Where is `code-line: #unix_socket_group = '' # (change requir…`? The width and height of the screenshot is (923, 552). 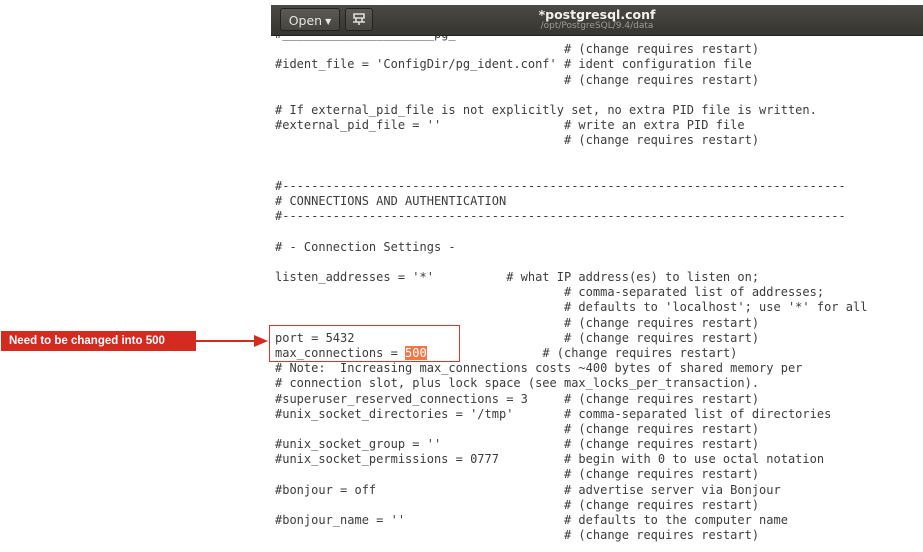
code-line: #unix_socket_group = '' # (change requir… is located at coordinates (517, 444).